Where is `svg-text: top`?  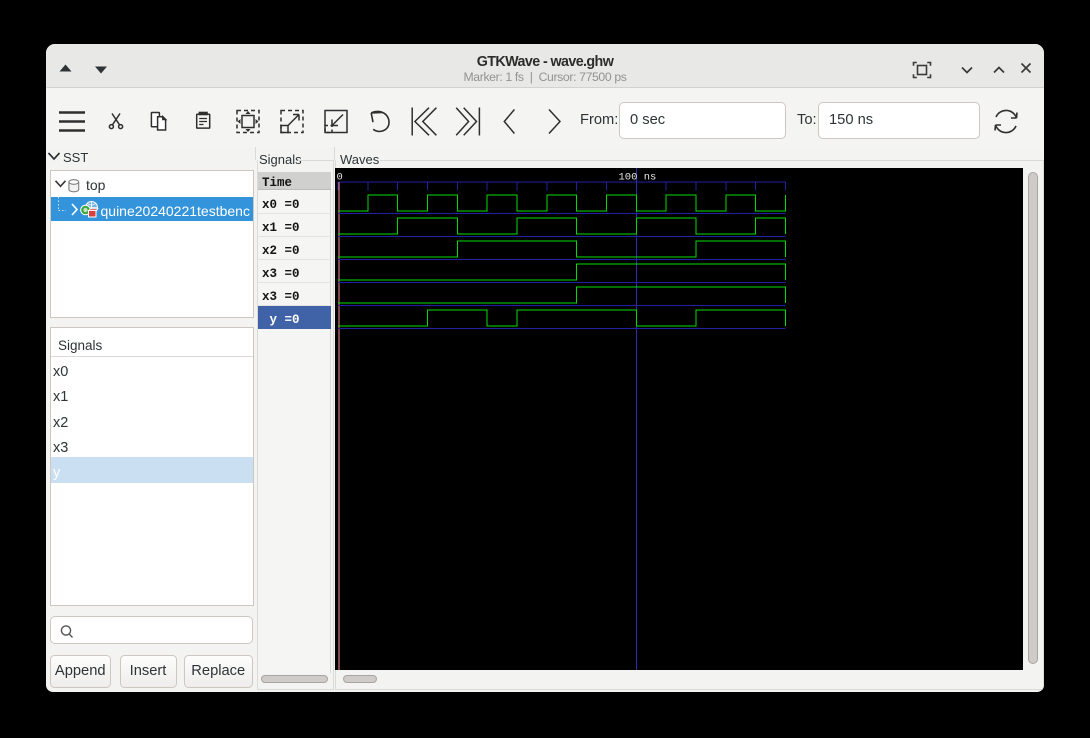
svg-text: top is located at coordinates (96, 185).